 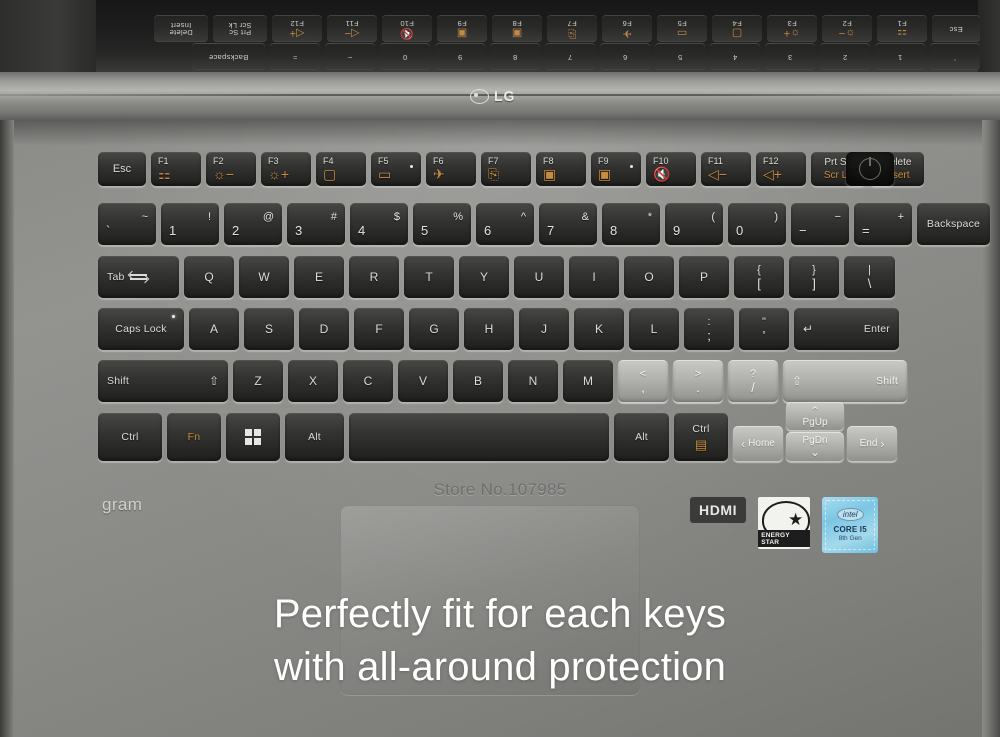 I want to click on reflected-key-label: F3, so click(x=792, y=24).